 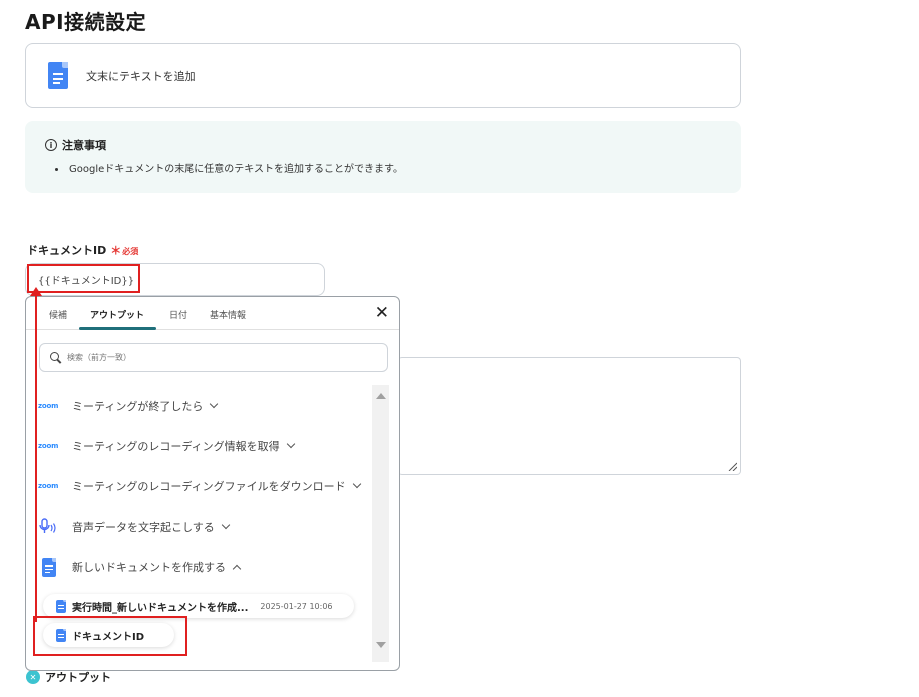 I want to click on output-section-label: アウトプット, so click(x=78, y=677).